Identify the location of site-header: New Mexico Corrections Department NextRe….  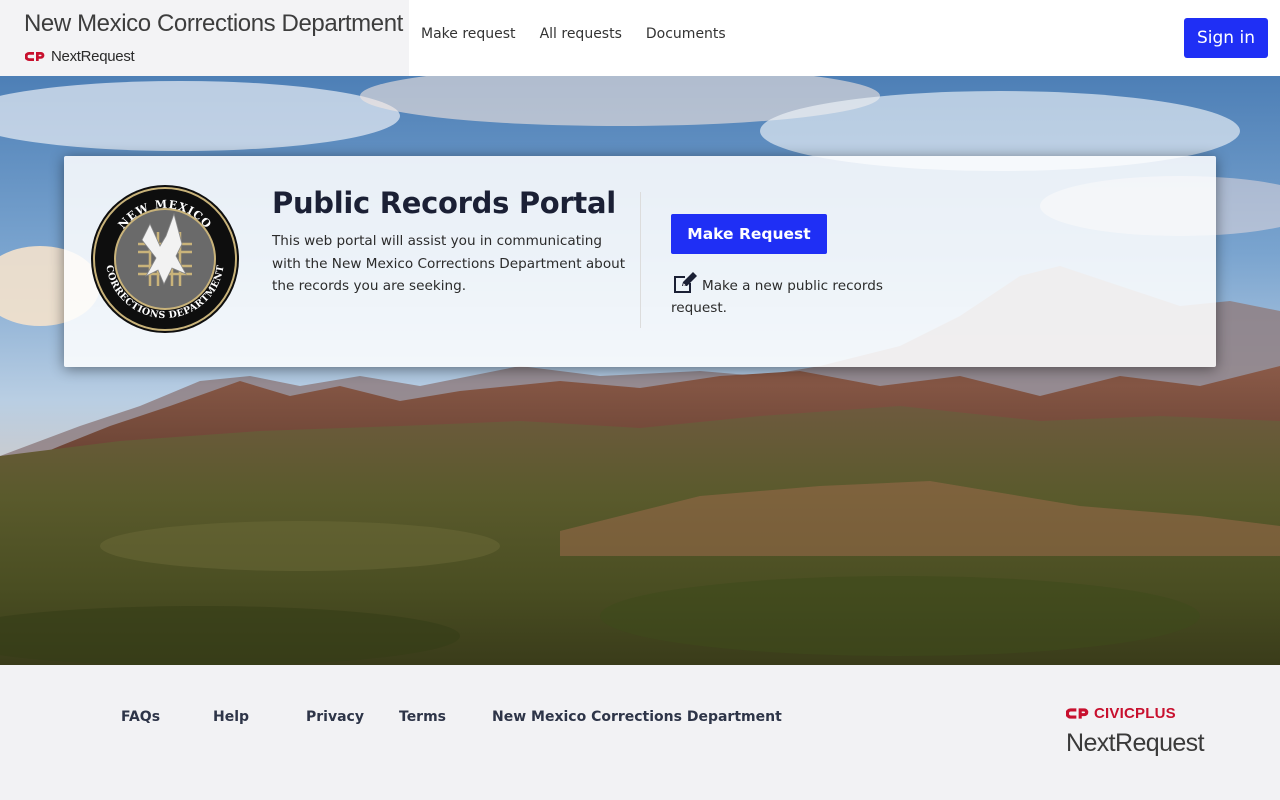
(640, 38).